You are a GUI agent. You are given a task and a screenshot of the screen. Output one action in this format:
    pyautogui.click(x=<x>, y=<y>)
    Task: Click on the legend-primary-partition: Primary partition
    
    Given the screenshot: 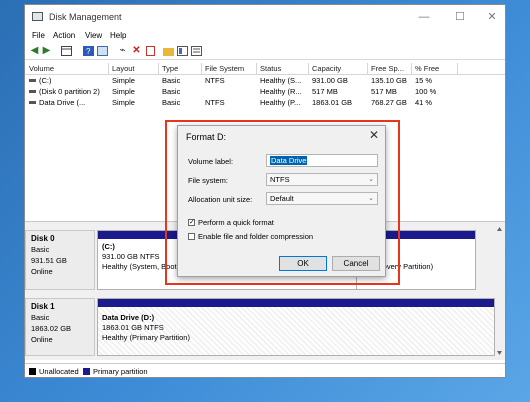 What is the action you would take?
    pyautogui.click(x=120, y=371)
    